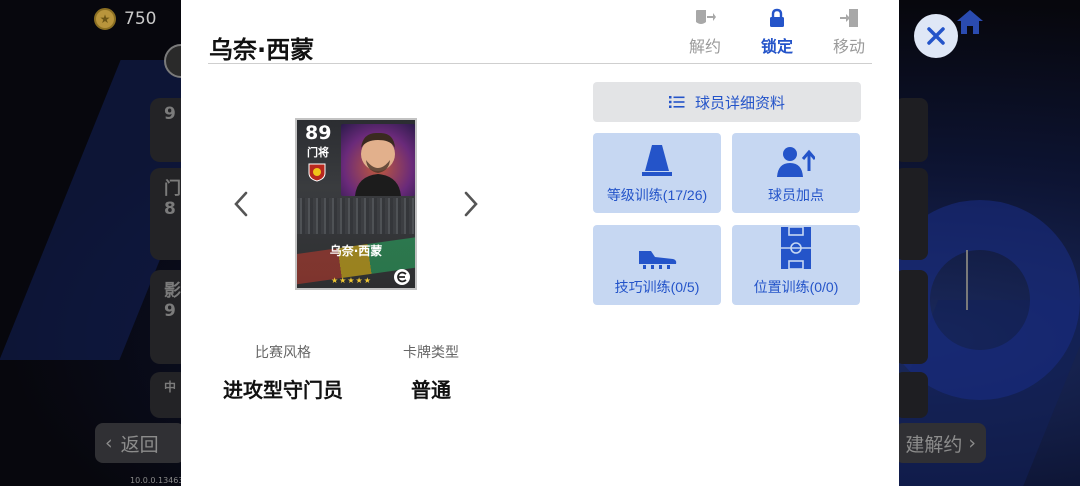 This screenshot has height=486, width=1080. Describe the element at coordinates (318, 152) in the screenshot. I see `card-position: 门将` at that location.